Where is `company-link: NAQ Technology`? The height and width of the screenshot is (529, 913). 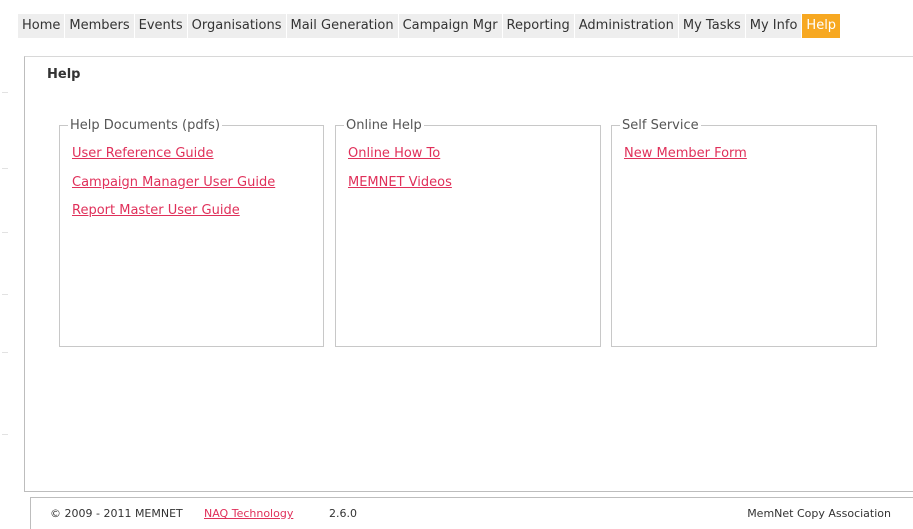 company-link: NAQ Technology is located at coordinates (248, 513).